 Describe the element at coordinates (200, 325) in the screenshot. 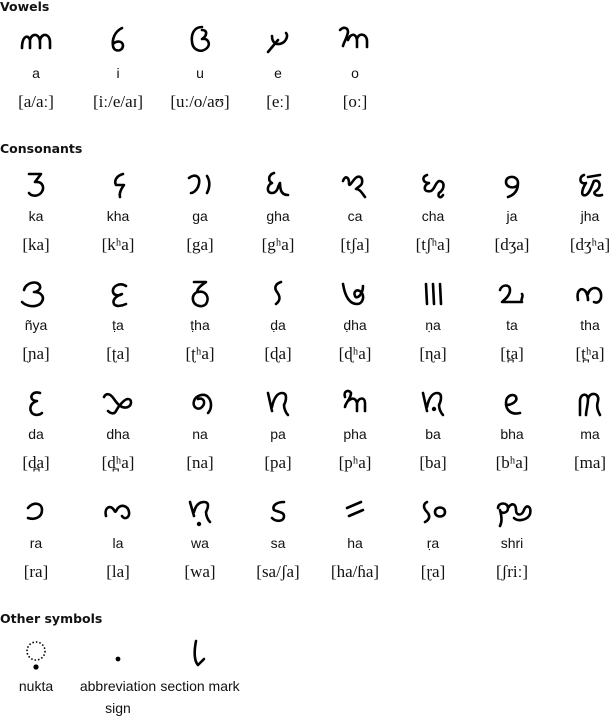

I see `transliteration: ṭha` at that location.